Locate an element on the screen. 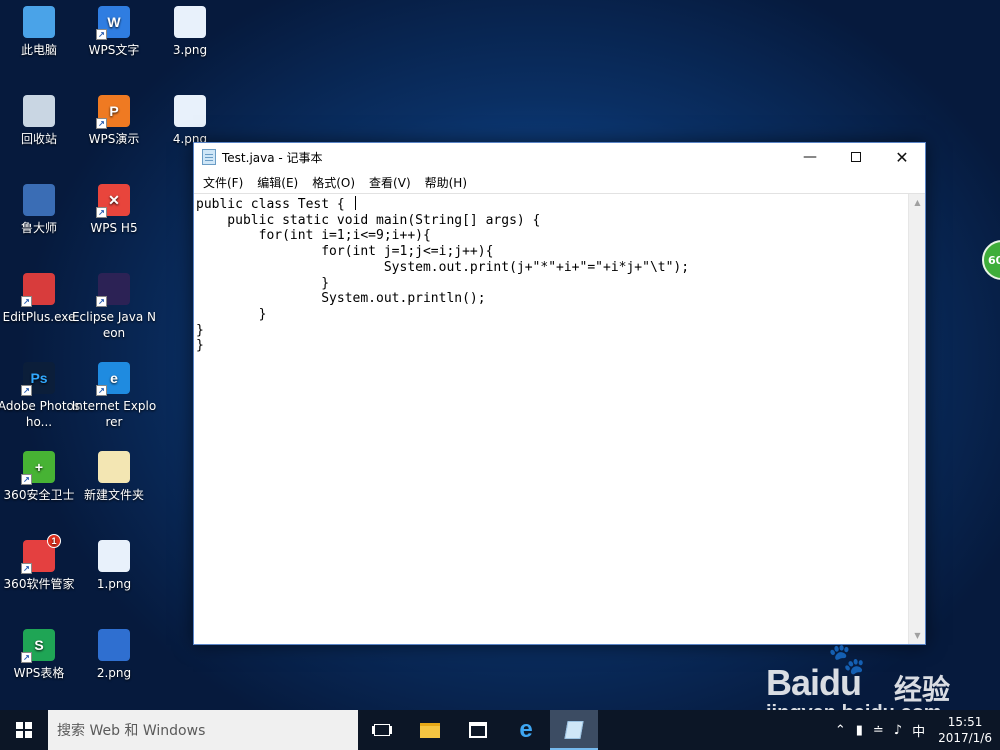  desktop-icon: 1.png is located at coordinates (114, 566).